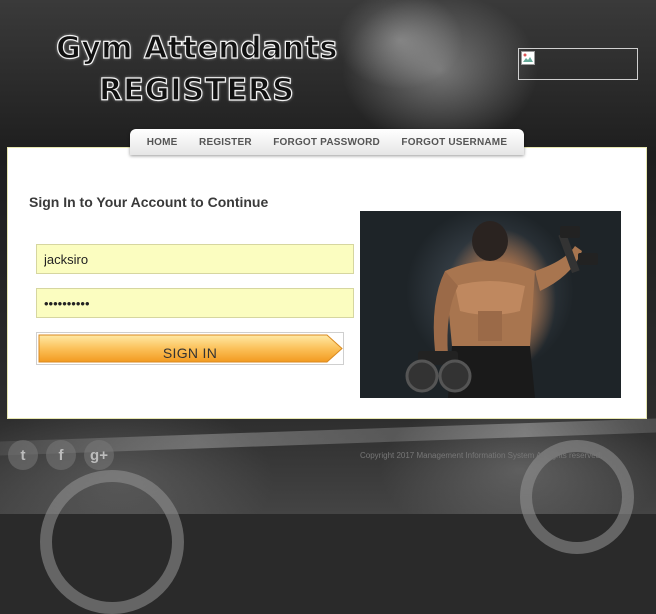 The height and width of the screenshot is (614, 656). I want to click on signin-button-frame: SIGN IN, so click(190, 348).